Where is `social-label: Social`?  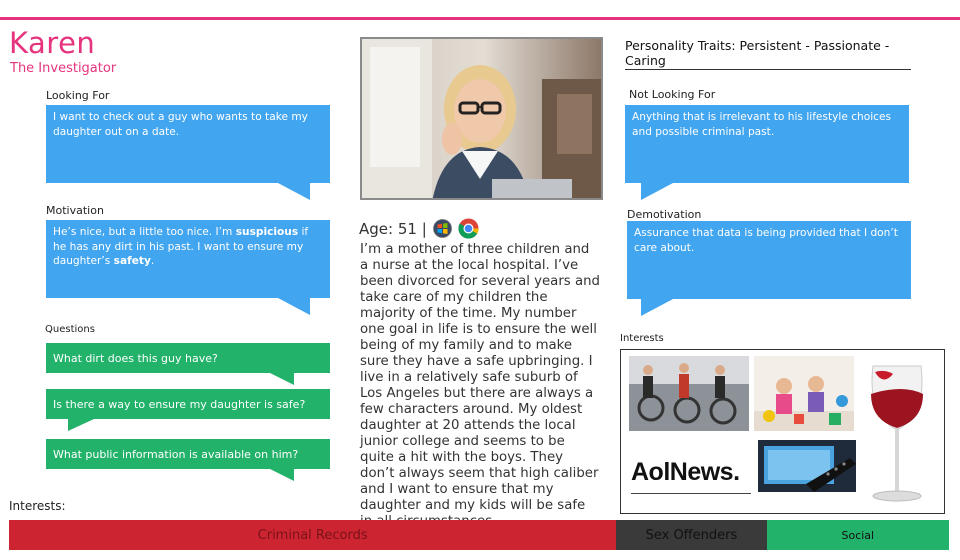 social-label: Social is located at coordinates (858, 535).